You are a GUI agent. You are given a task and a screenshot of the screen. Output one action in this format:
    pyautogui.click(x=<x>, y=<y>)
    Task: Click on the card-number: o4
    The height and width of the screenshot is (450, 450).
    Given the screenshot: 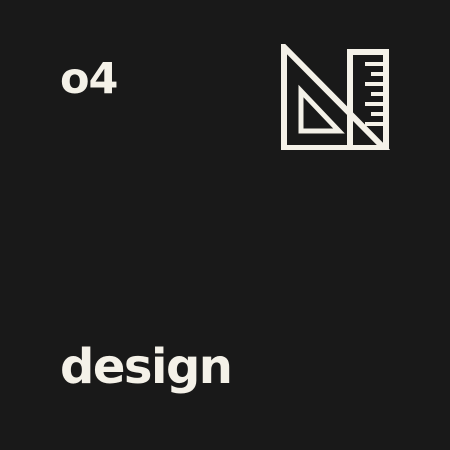 What is the action you would take?
    pyautogui.click(x=89, y=79)
    